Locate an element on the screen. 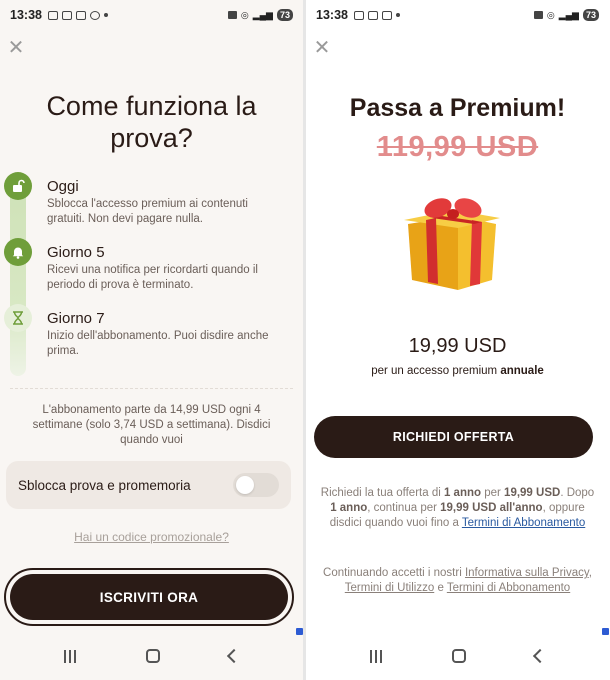 The height and width of the screenshot is (680, 610). terms-of-use-link: Termini di Utilizzo is located at coordinates (389, 588).